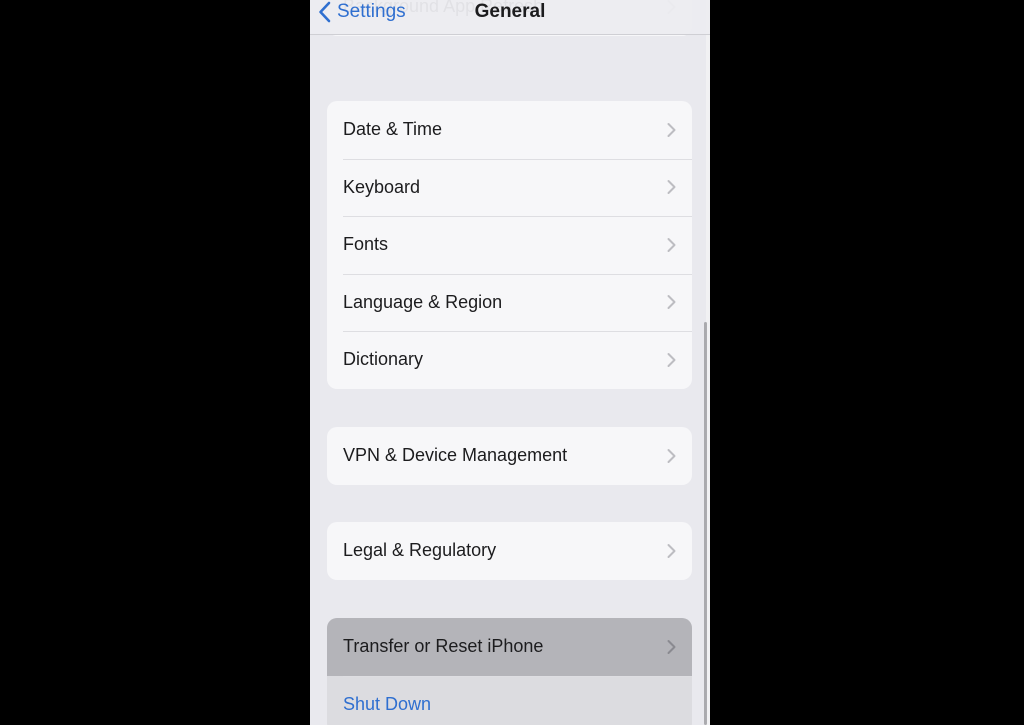  Describe the element at coordinates (423, 301) in the screenshot. I see `row-label: Language & Region` at that location.